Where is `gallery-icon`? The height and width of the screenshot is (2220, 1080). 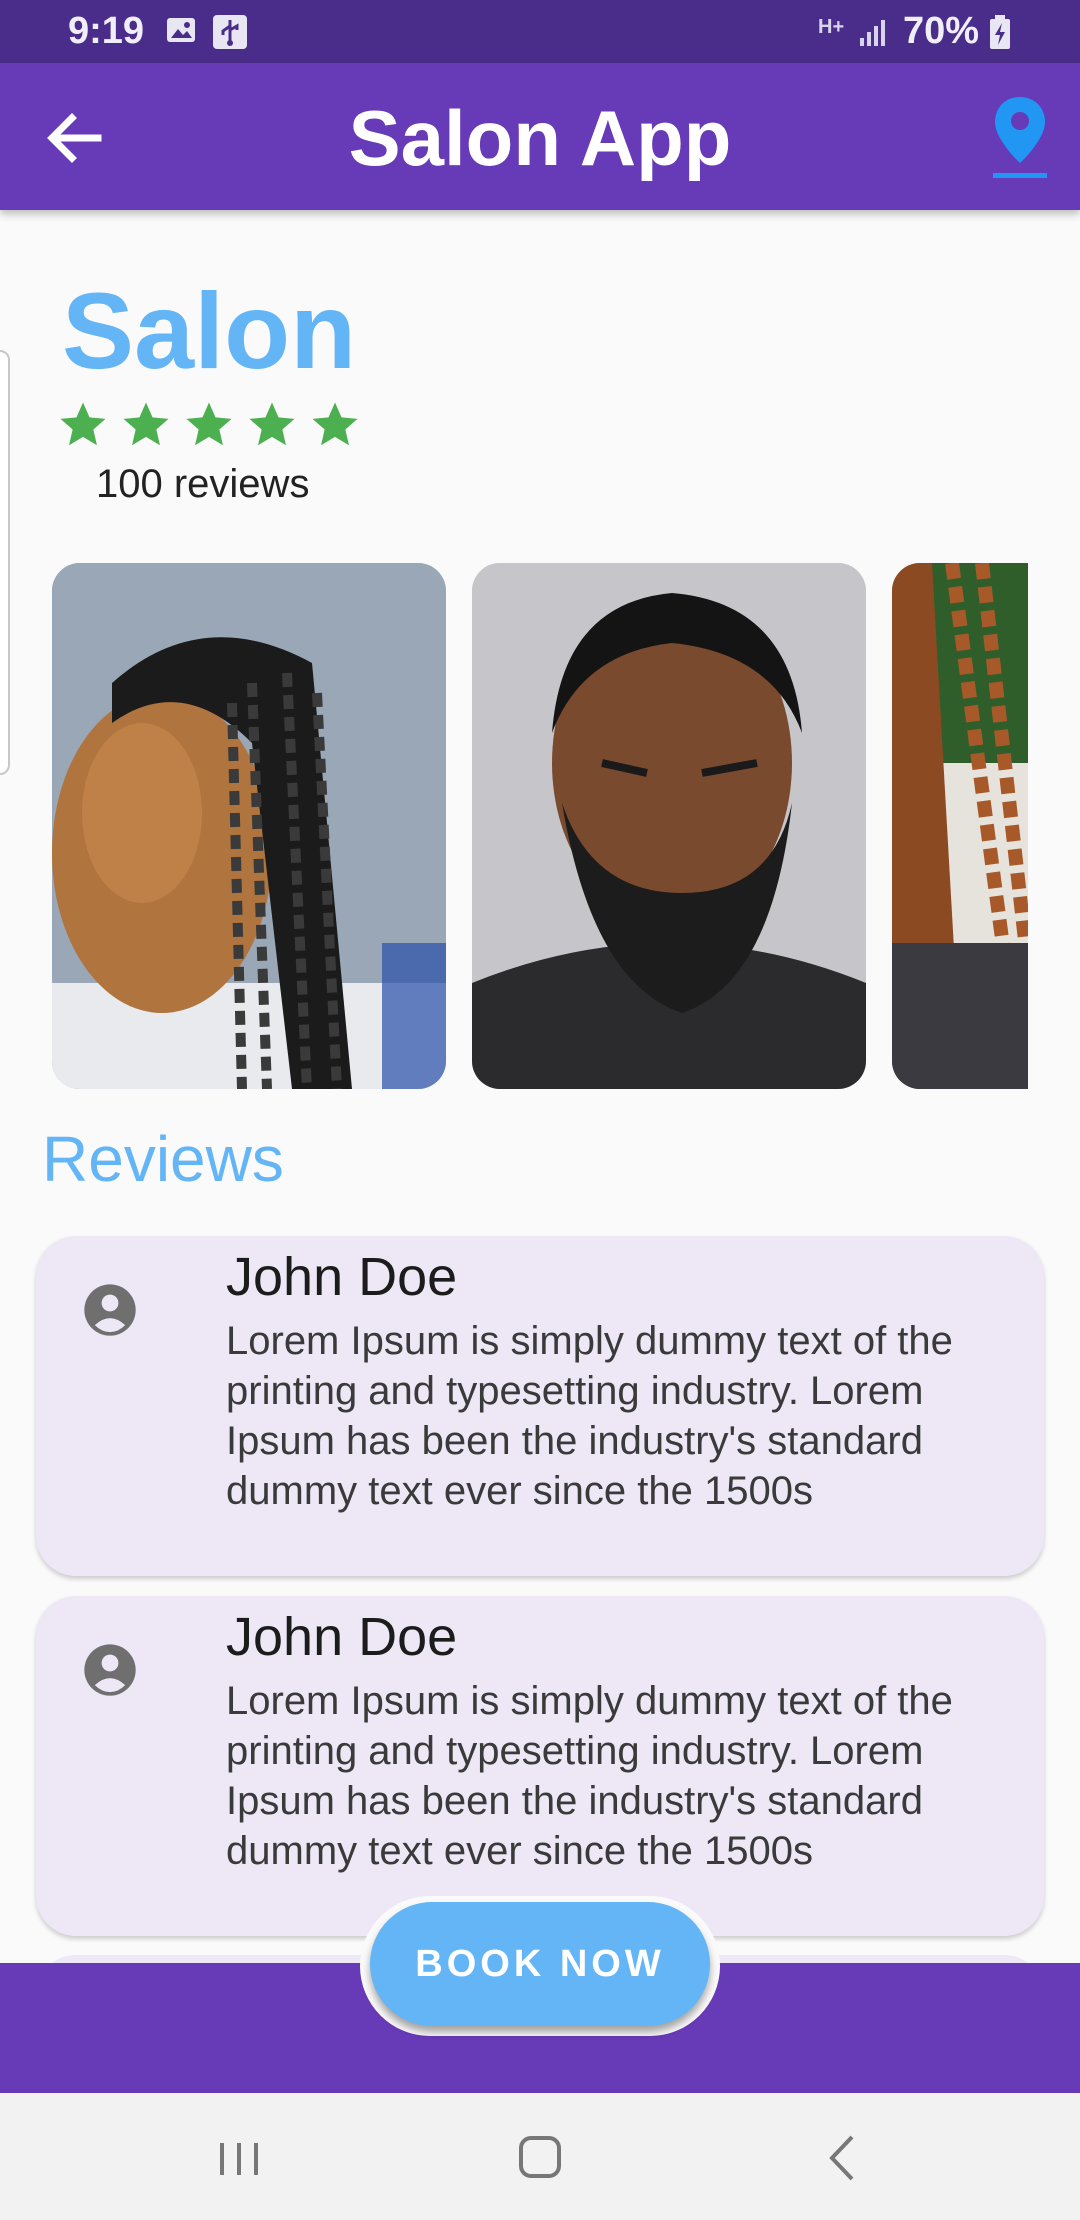 gallery-icon is located at coordinates (181, 30).